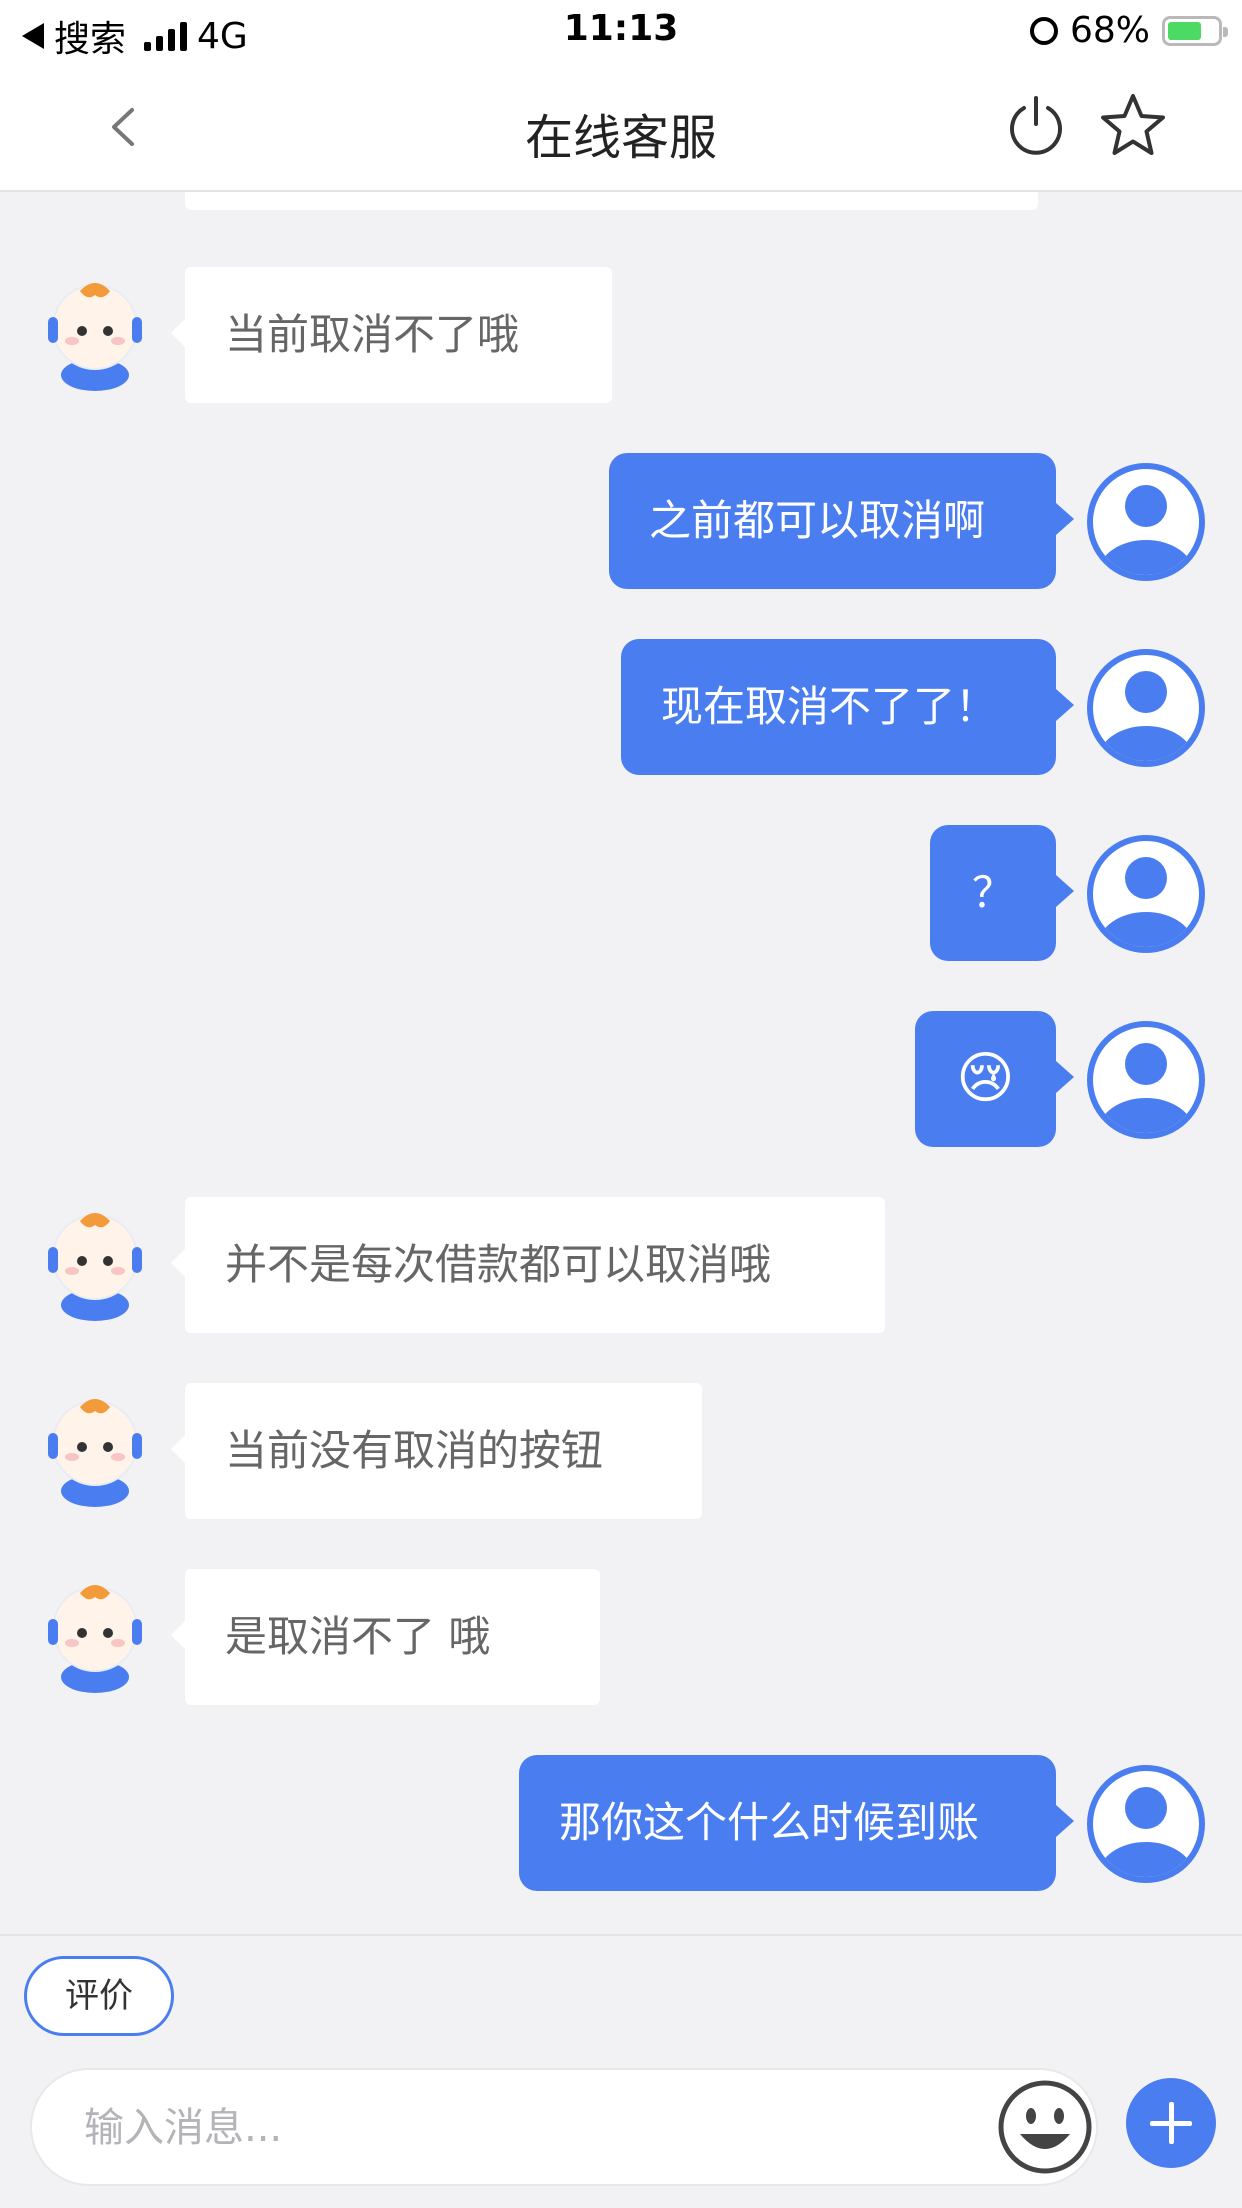 This screenshot has height=2208, width=1242. Describe the element at coordinates (1195, 30) in the screenshot. I see `battery-icon` at that location.